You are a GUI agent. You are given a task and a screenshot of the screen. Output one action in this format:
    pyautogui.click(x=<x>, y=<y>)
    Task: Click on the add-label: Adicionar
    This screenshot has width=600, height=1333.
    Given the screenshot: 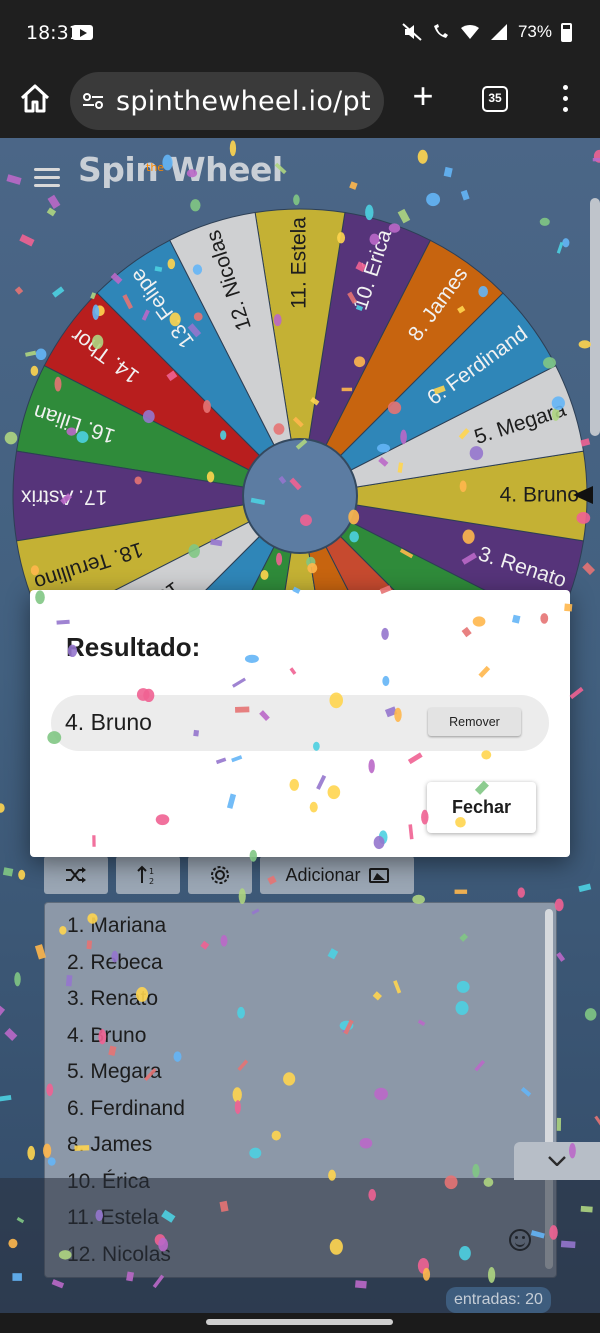 What is the action you would take?
    pyautogui.click(x=323, y=874)
    